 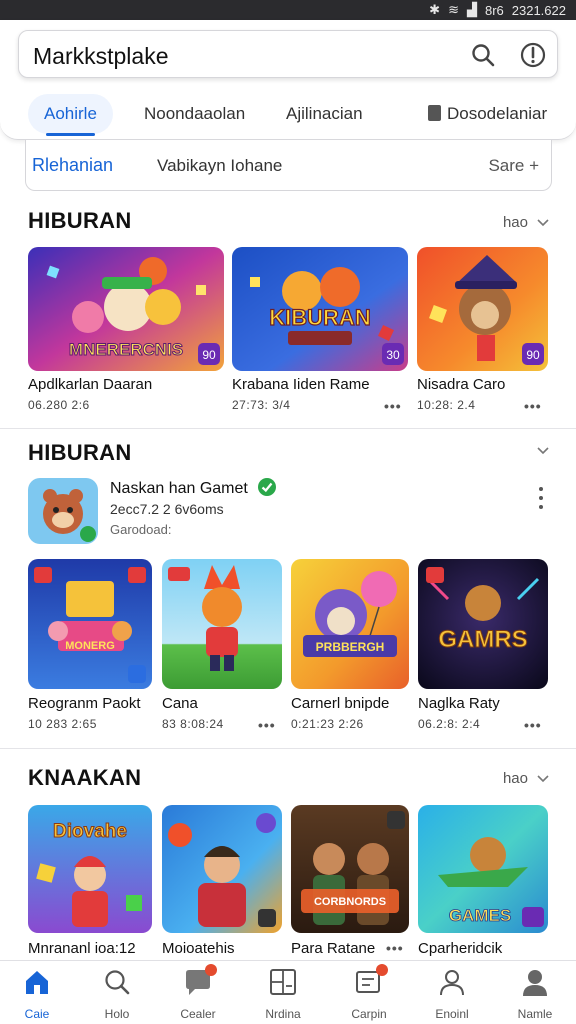 I want to click on filter-option: Vabikayn Iohane, so click(x=219, y=166).